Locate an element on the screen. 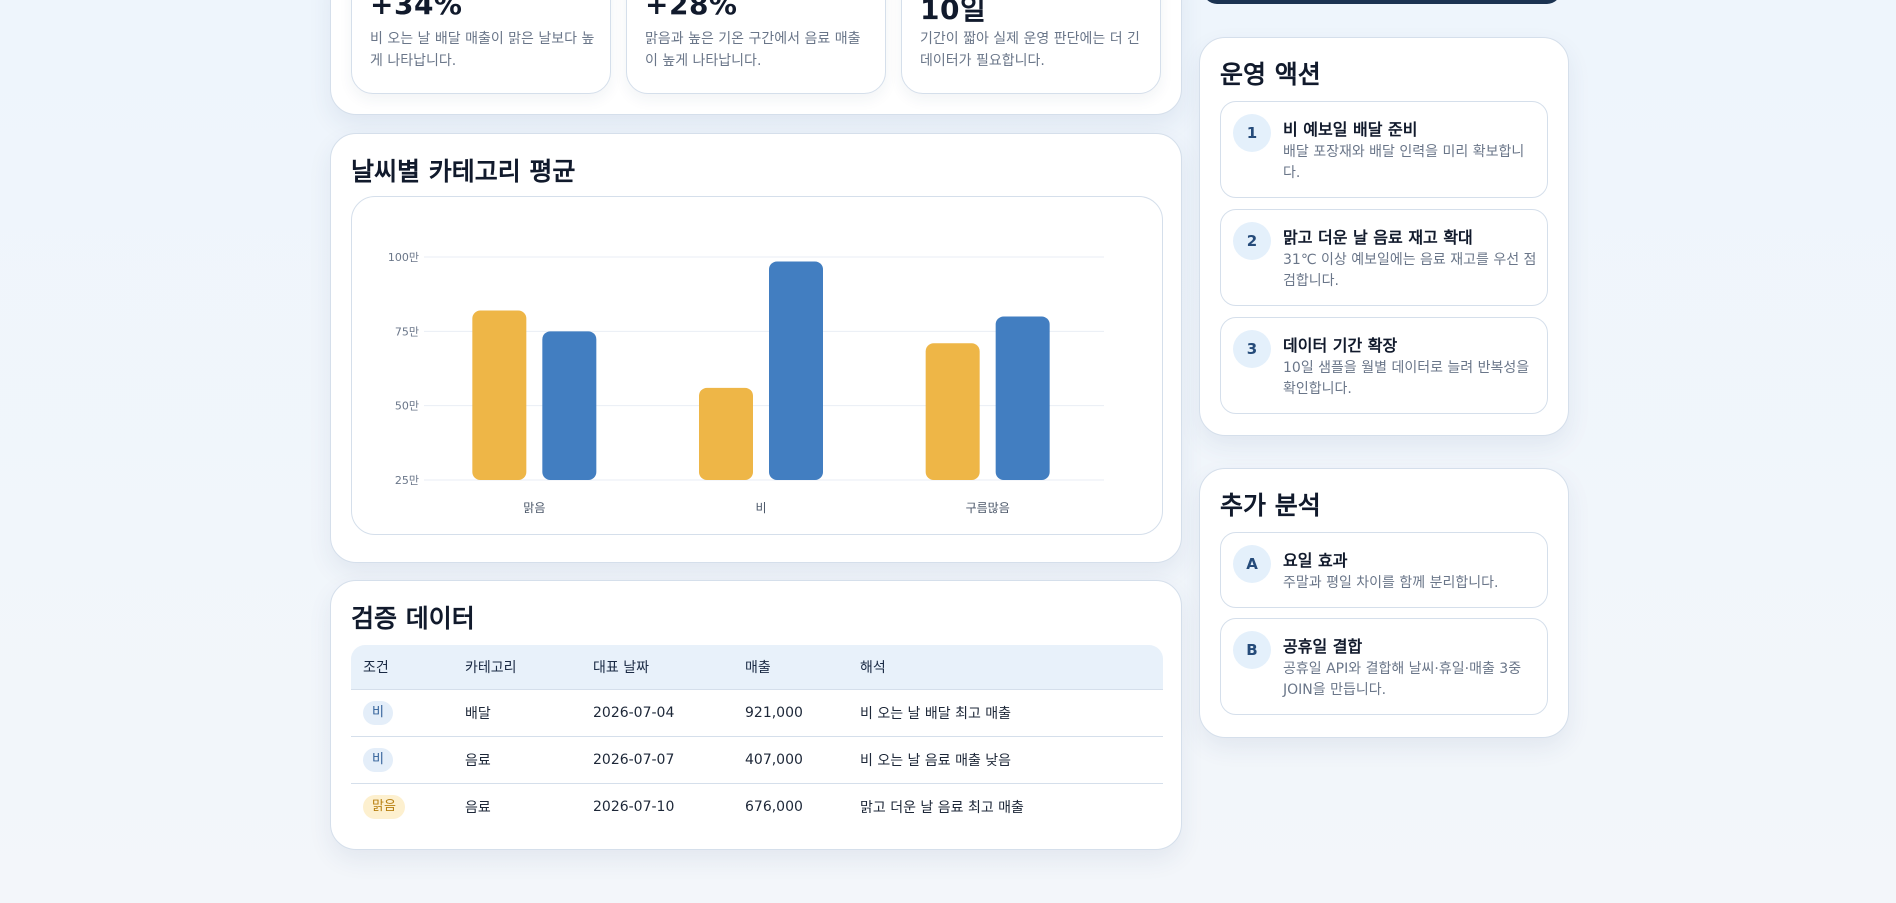  kpi-desc: 비 오는 날 배달 매출이 맑은 날보다 높게 나타납니다. is located at coordinates (482, 50).